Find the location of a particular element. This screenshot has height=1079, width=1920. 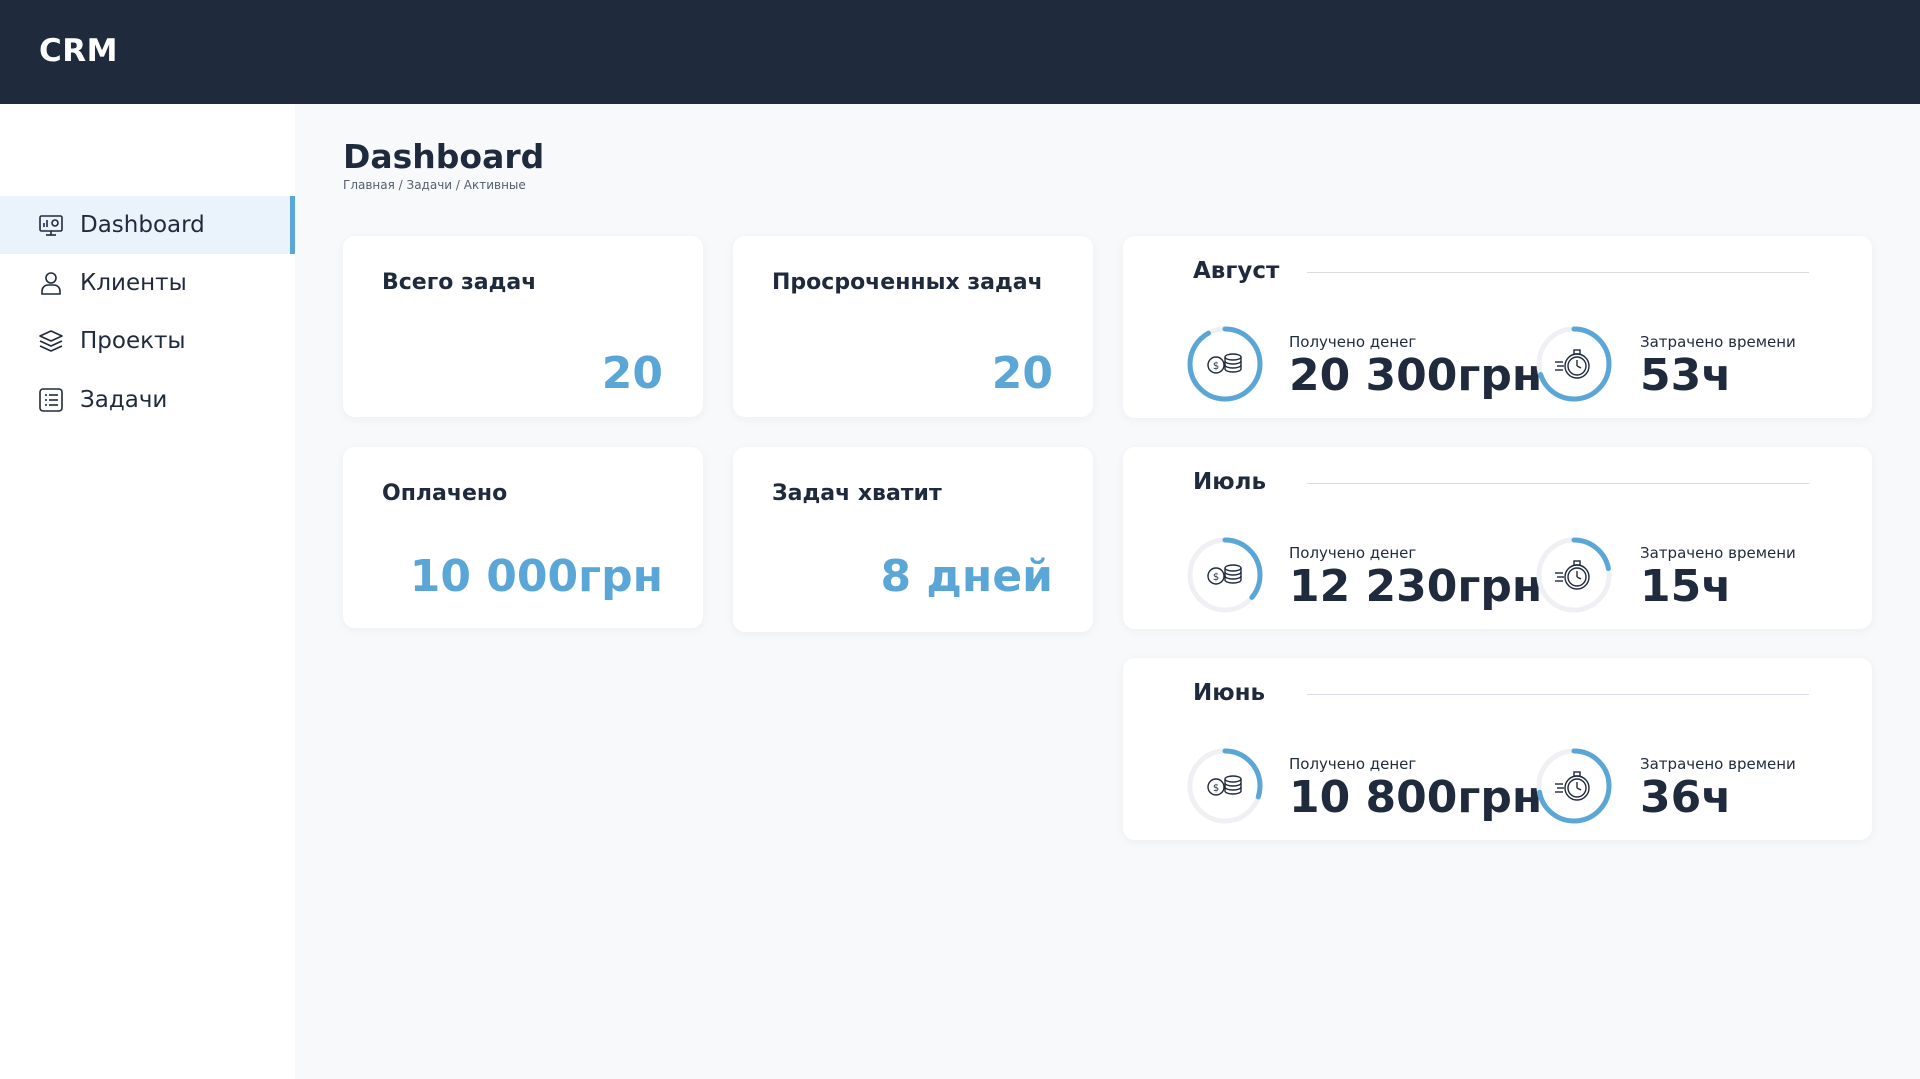

sidebar-item-projects: Проекты is located at coordinates (147, 341).